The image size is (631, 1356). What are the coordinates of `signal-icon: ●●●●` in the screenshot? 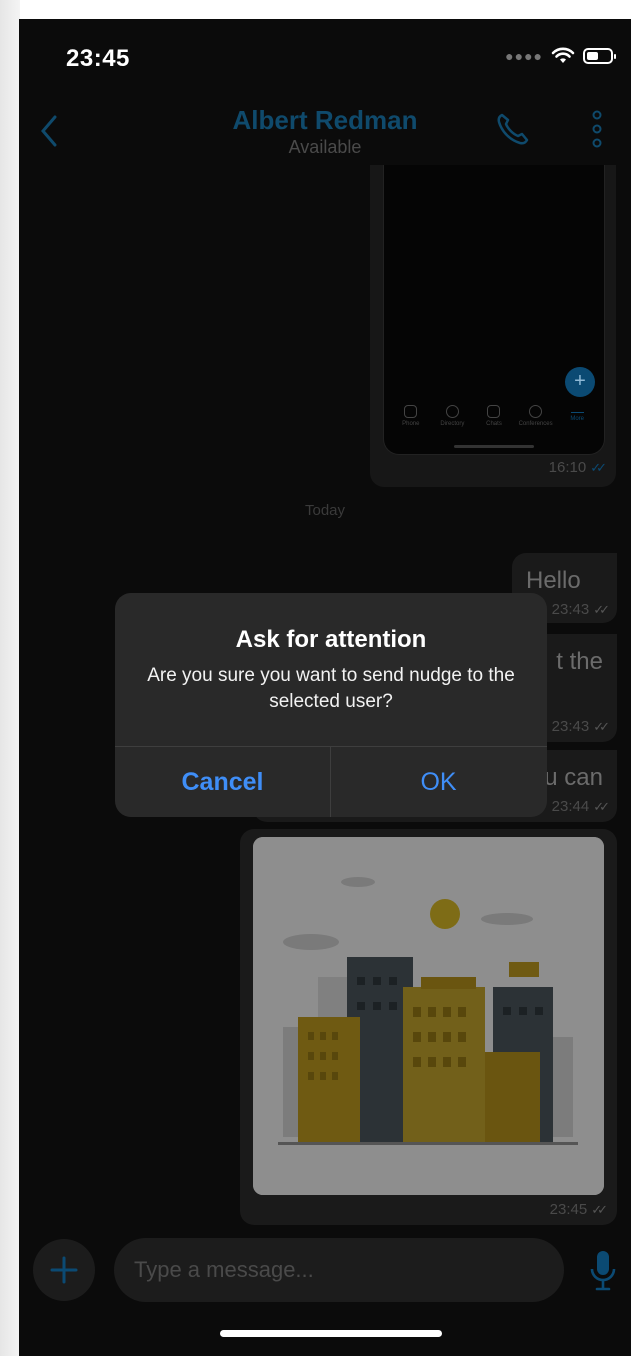 It's located at (524, 56).